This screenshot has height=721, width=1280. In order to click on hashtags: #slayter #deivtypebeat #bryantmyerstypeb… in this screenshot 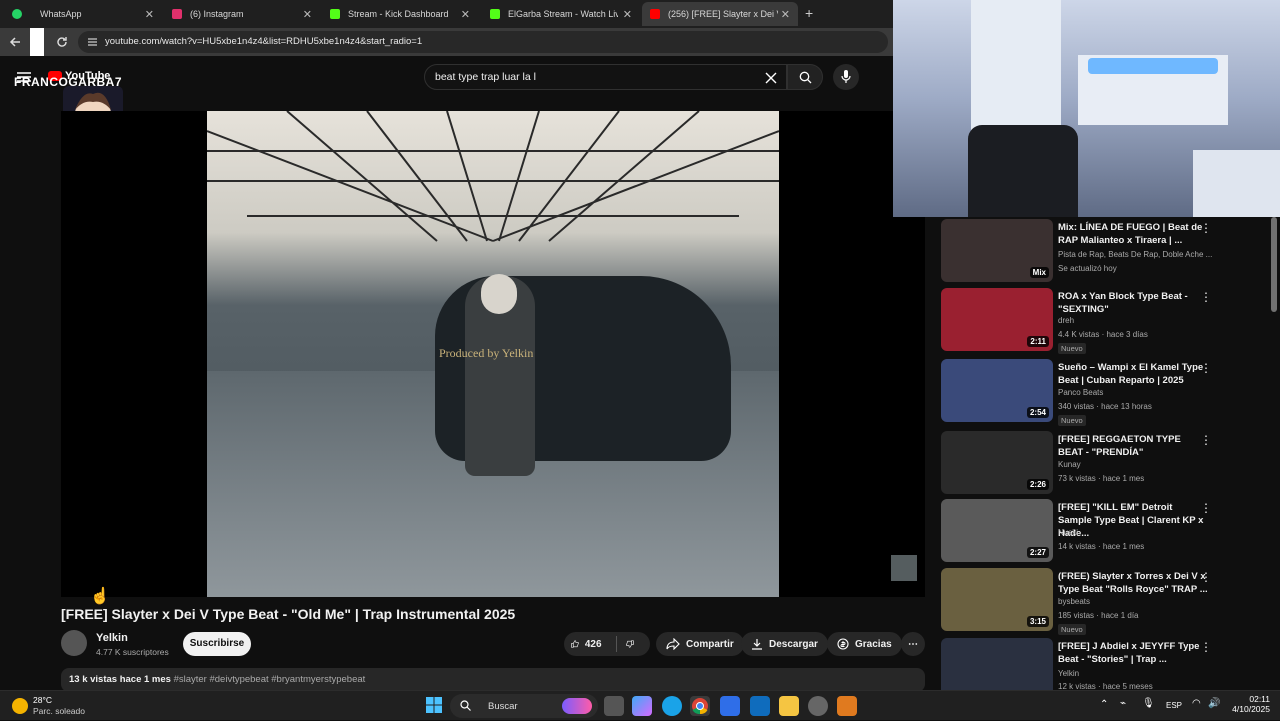, I will do `click(270, 679)`.